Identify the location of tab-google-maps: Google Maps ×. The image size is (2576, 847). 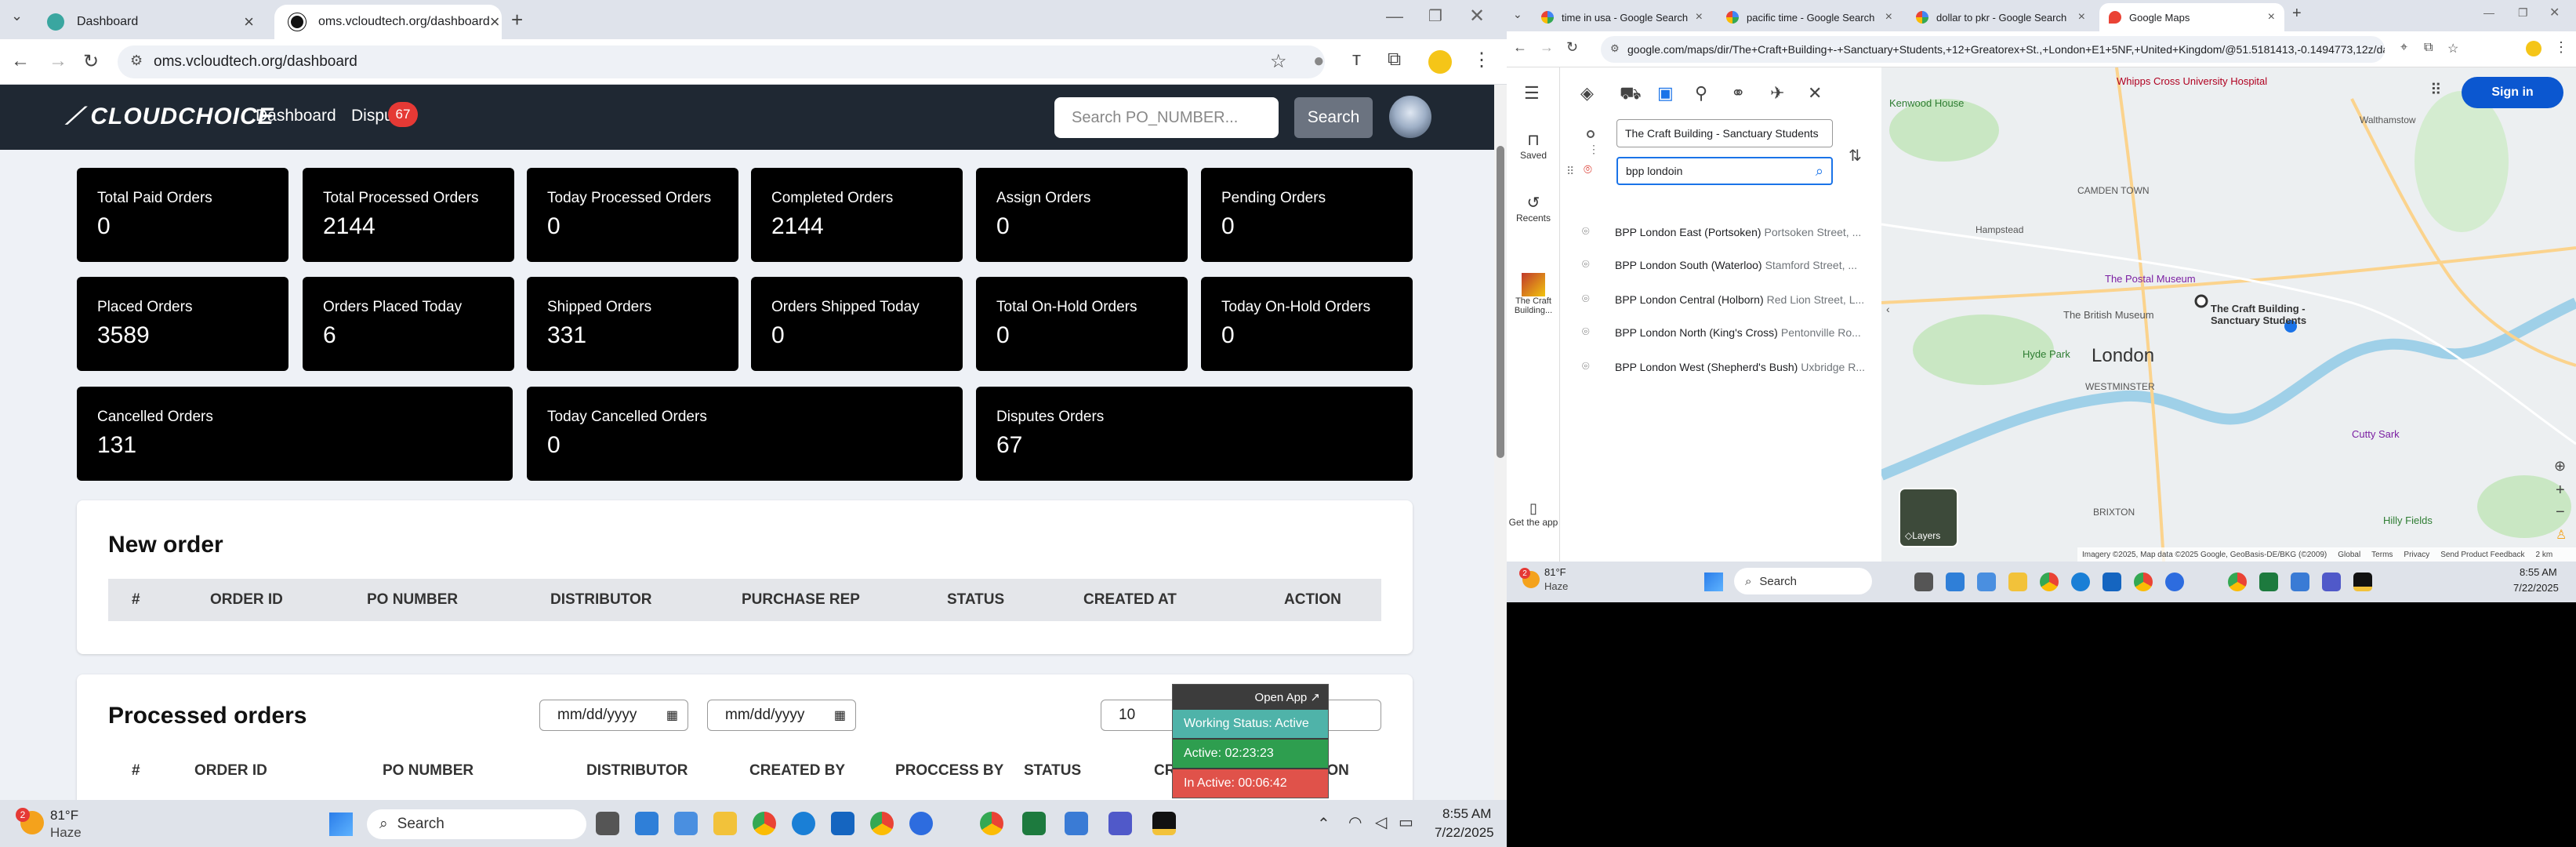
(2191, 17).